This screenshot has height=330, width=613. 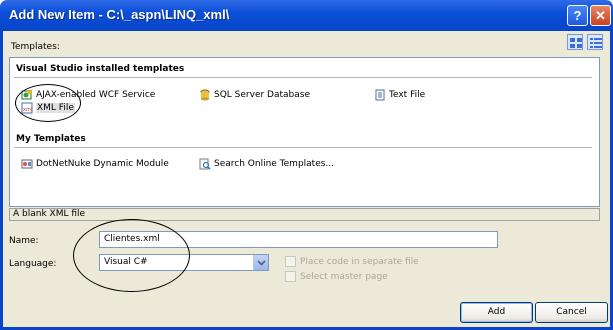 What do you see at coordinates (496, 312) in the screenshot?
I see `add-button: Add` at bounding box center [496, 312].